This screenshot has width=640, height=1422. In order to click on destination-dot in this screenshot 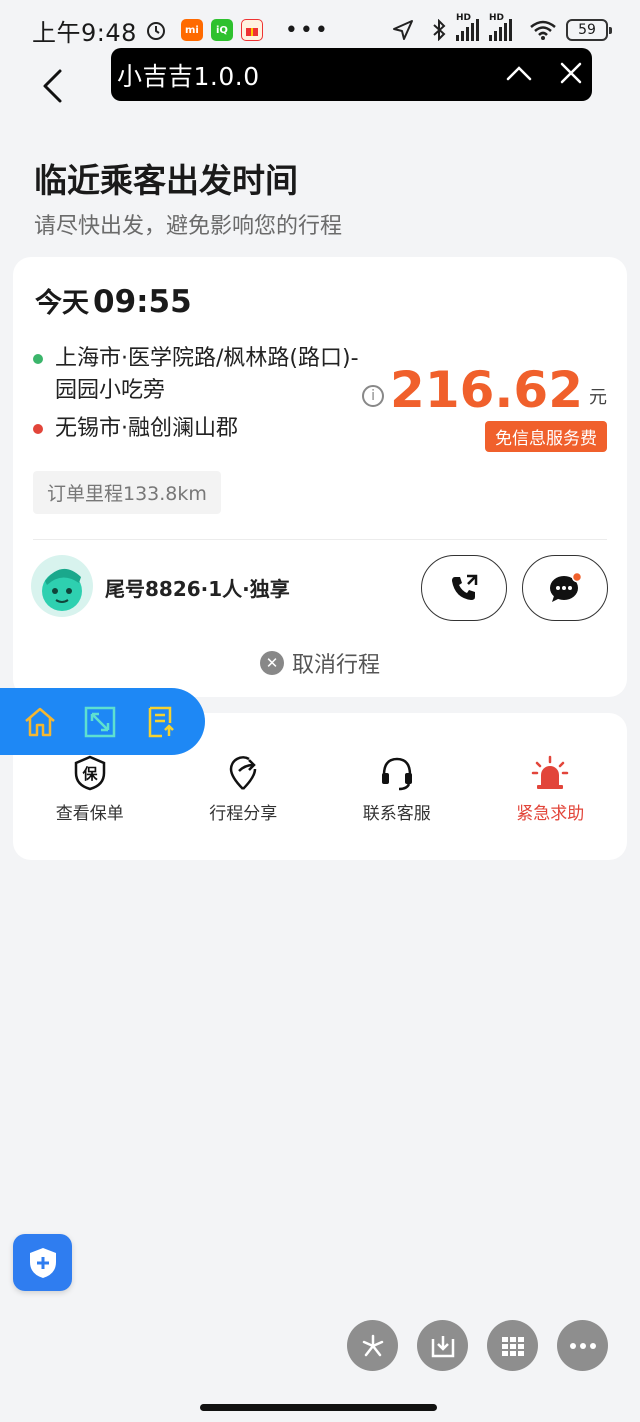, I will do `click(38, 429)`.